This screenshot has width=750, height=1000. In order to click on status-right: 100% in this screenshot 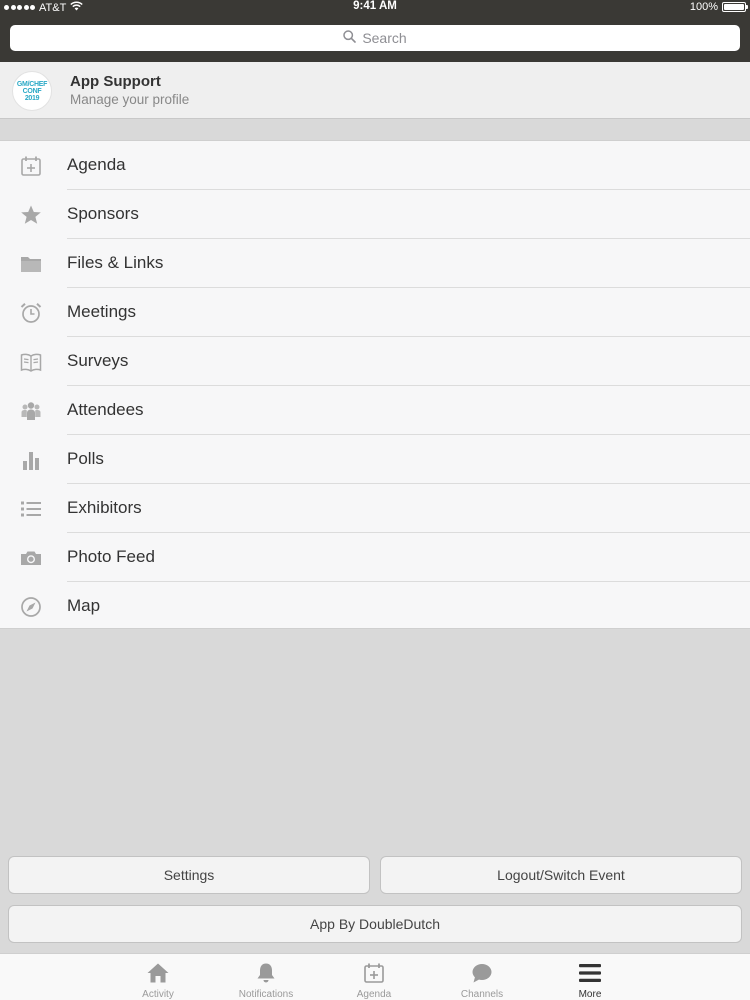, I will do `click(718, 7)`.